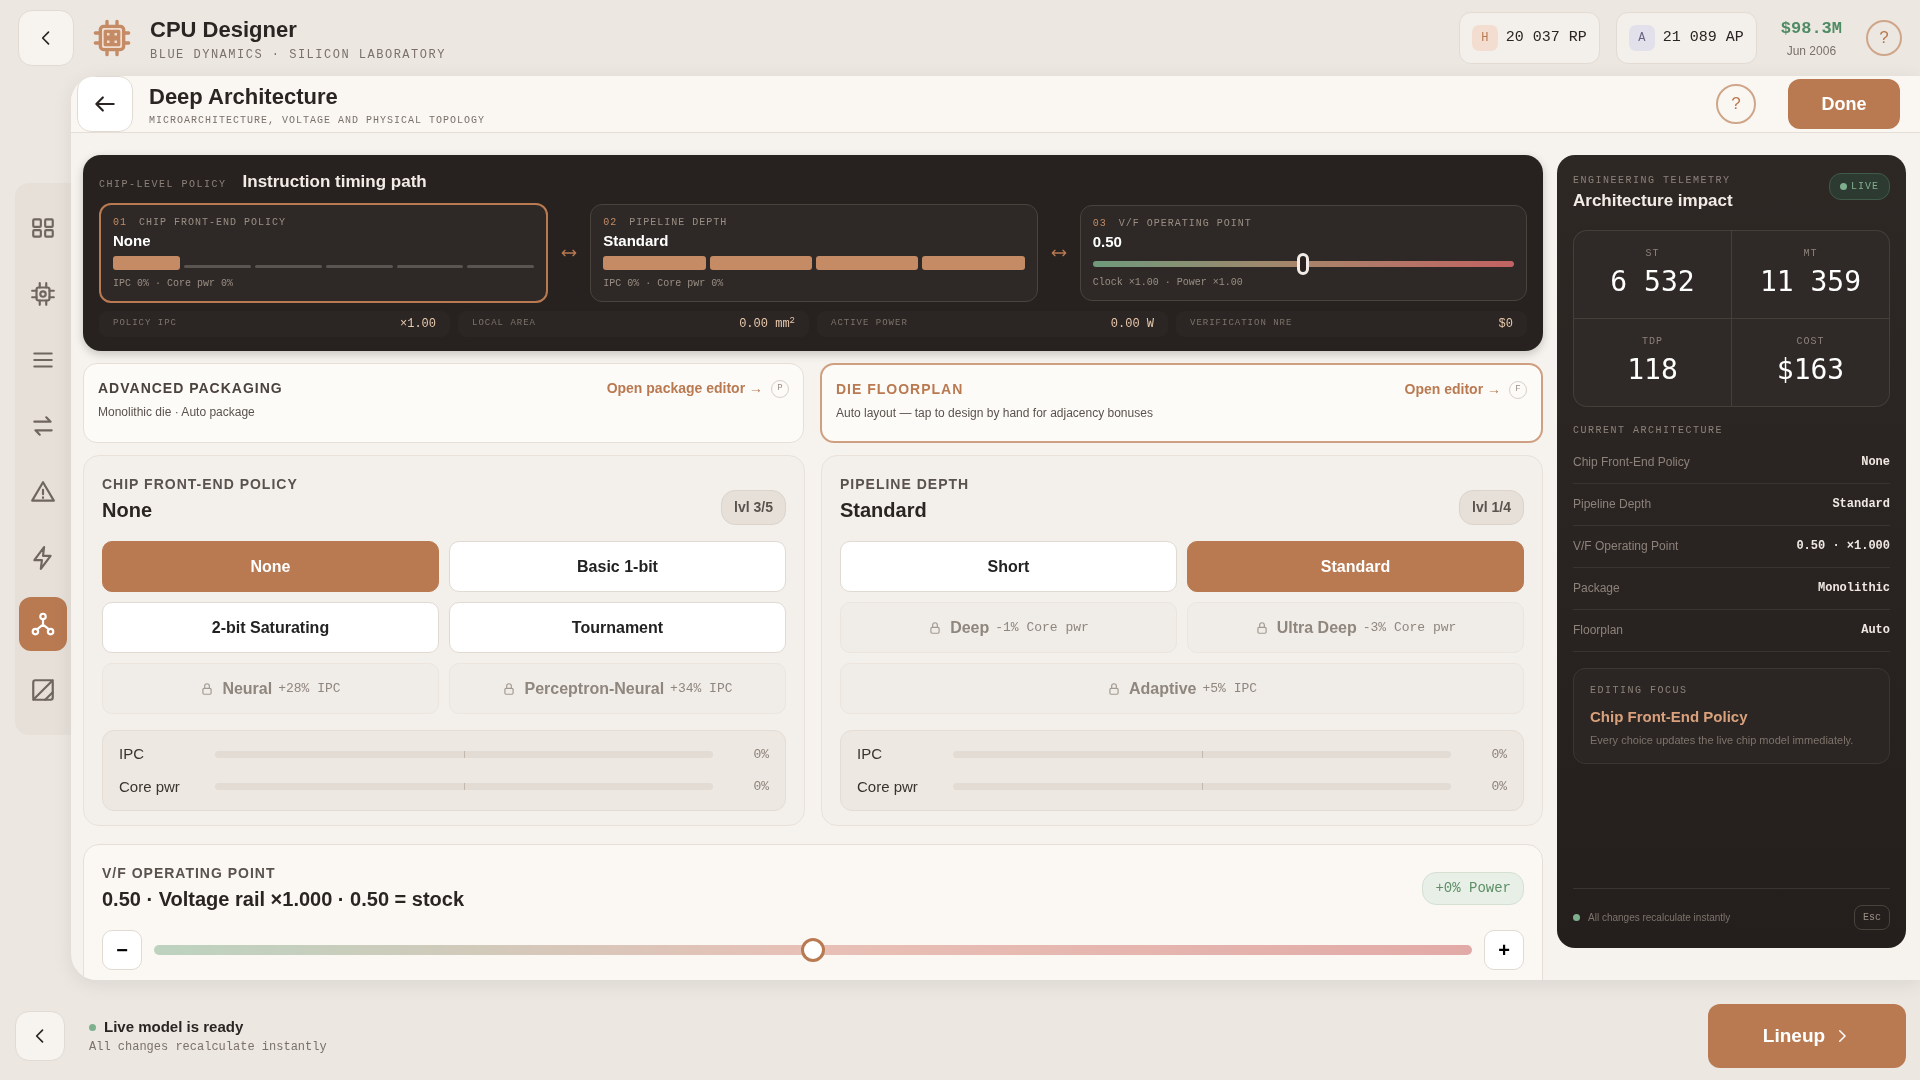 This screenshot has height=1080, width=1920. I want to click on stage-caption: IPC 0% · Core pwr 0%, so click(174, 284).